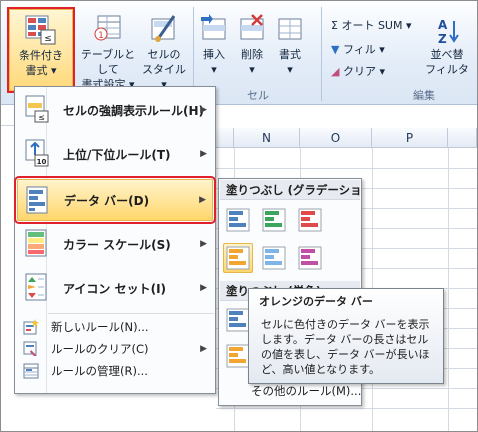 The width and height of the screenshot is (478, 432). I want to click on purple-data-bar-icon, so click(310, 258).